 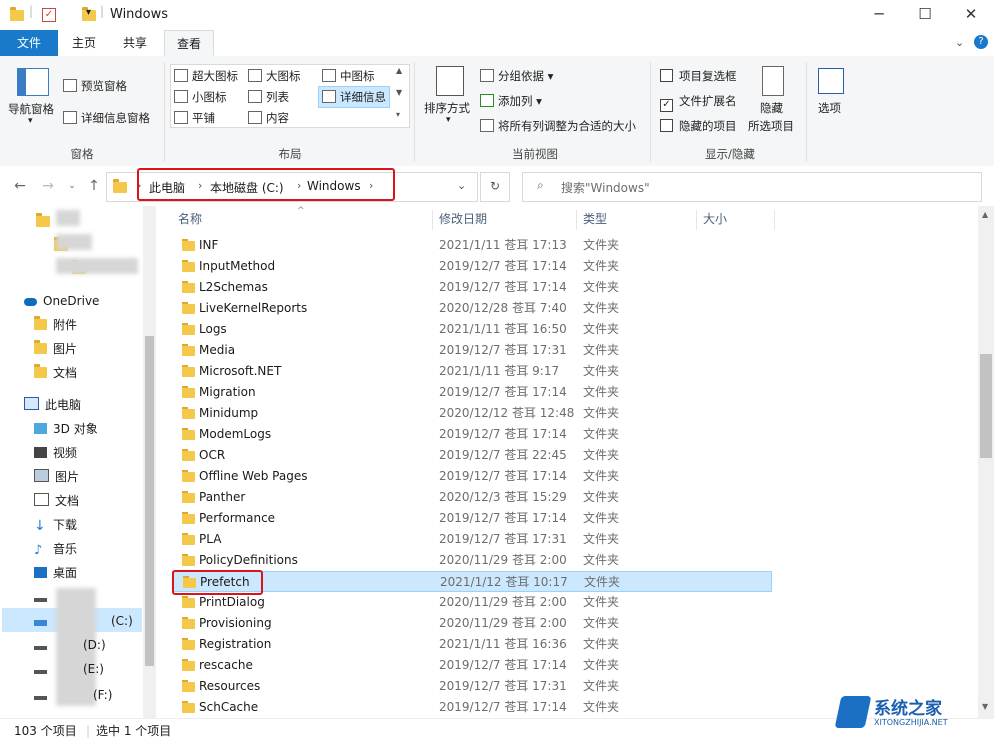 What do you see at coordinates (56, 501) in the screenshot?
I see `nav-documents: 文档` at bounding box center [56, 501].